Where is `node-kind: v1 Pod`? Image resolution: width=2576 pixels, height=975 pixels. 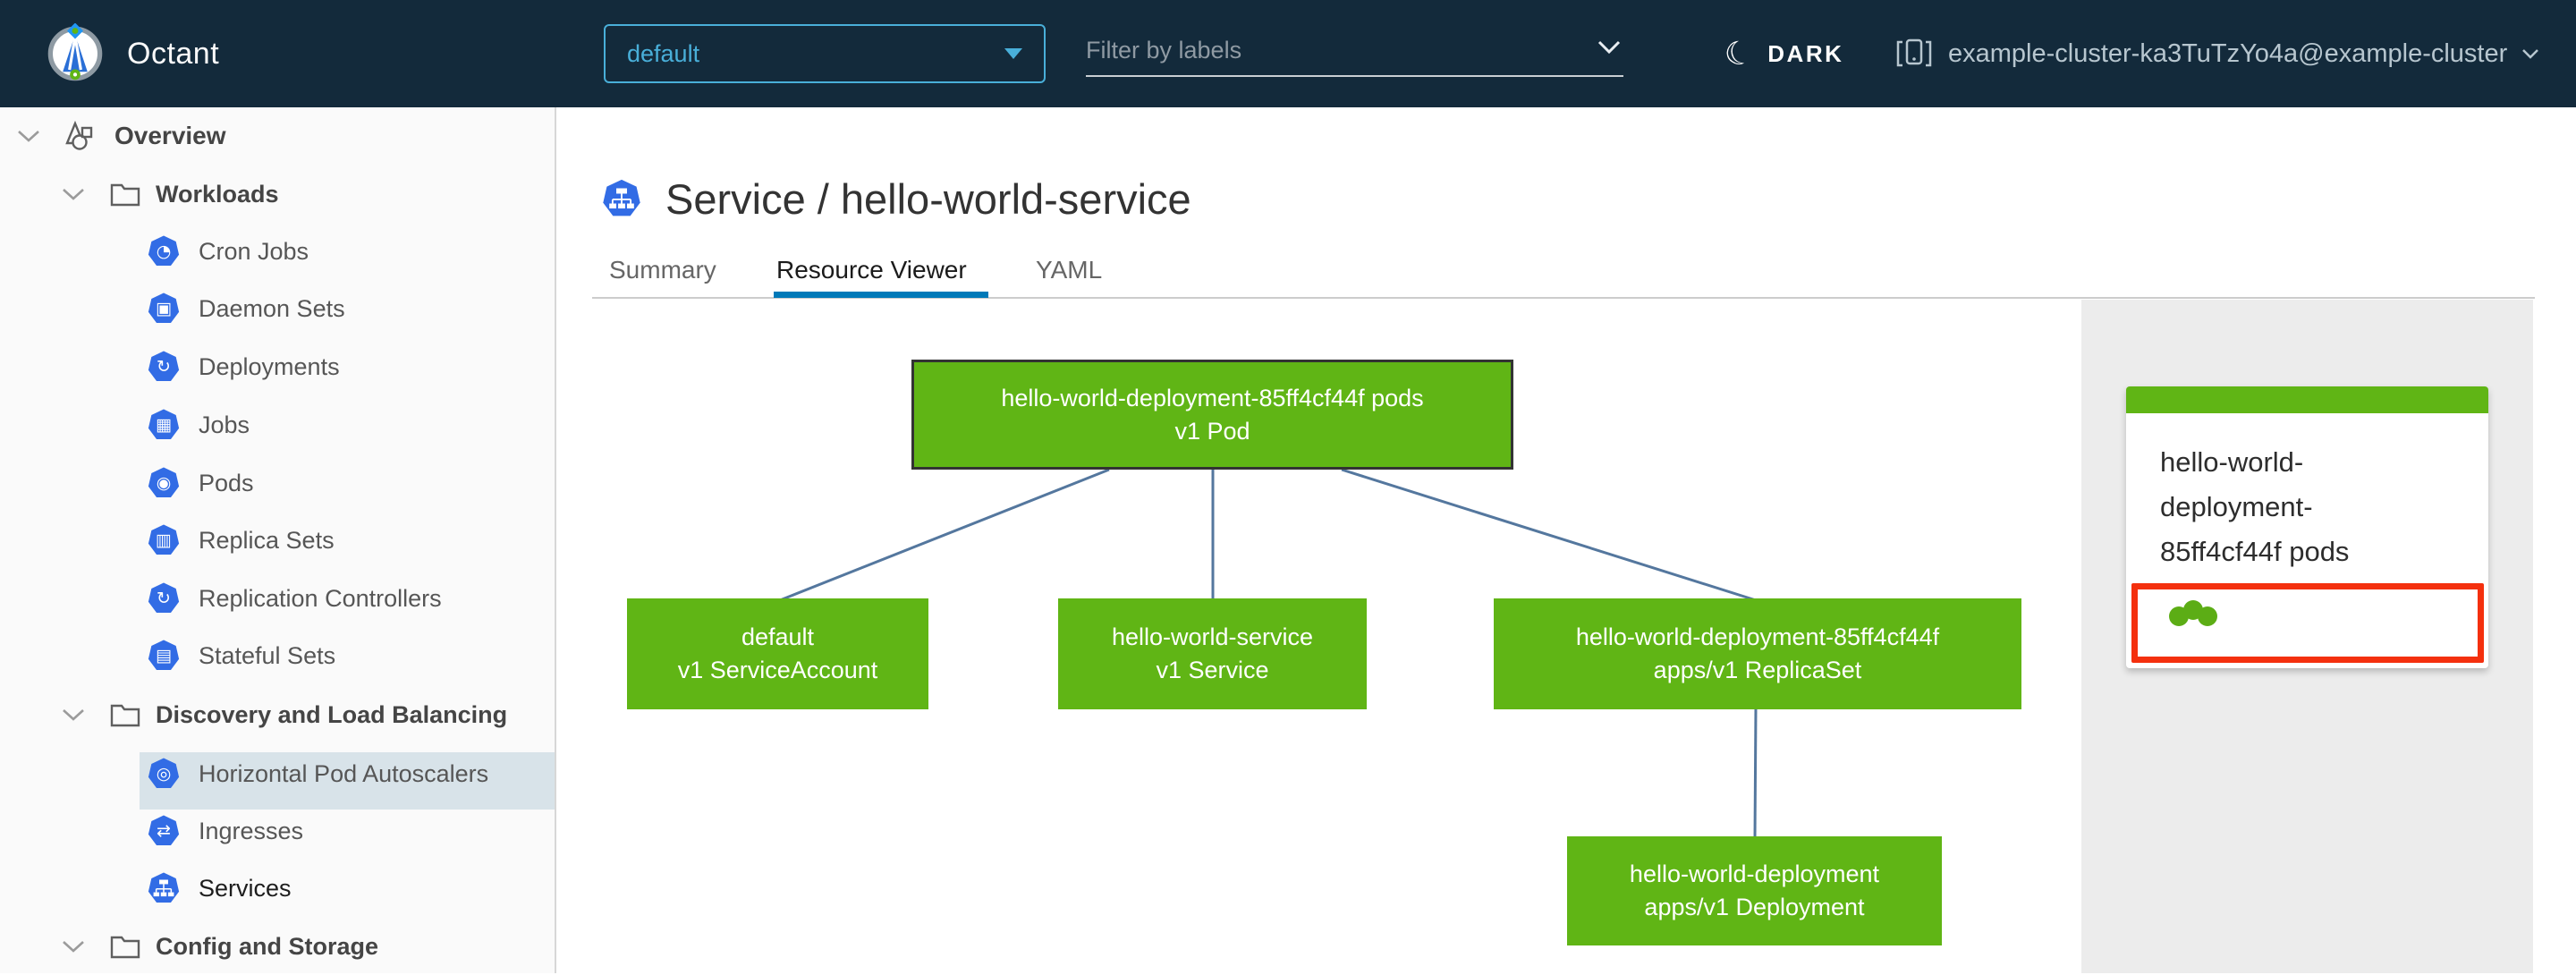
node-kind: v1 Pod is located at coordinates (1212, 431).